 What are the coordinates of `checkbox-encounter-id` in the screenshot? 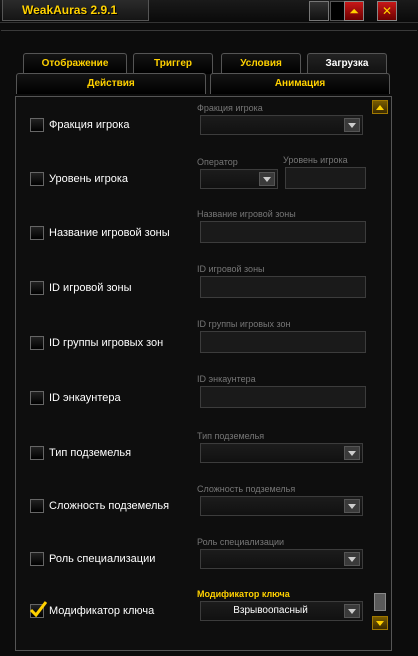 It's located at (37, 398).